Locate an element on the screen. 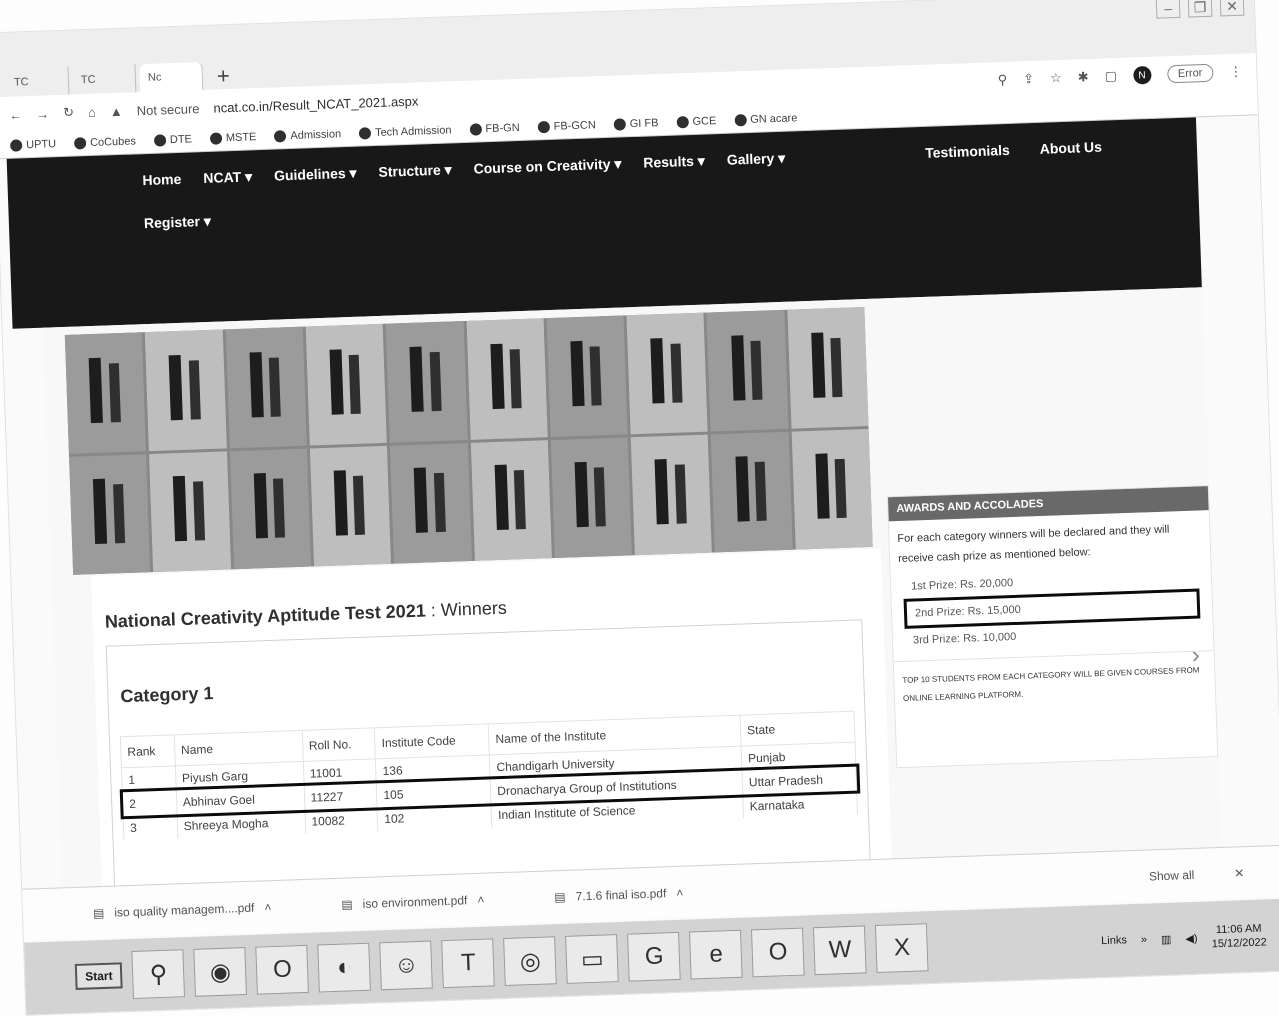 The image size is (1279, 1016). chrome-active-icon: G is located at coordinates (654, 956).